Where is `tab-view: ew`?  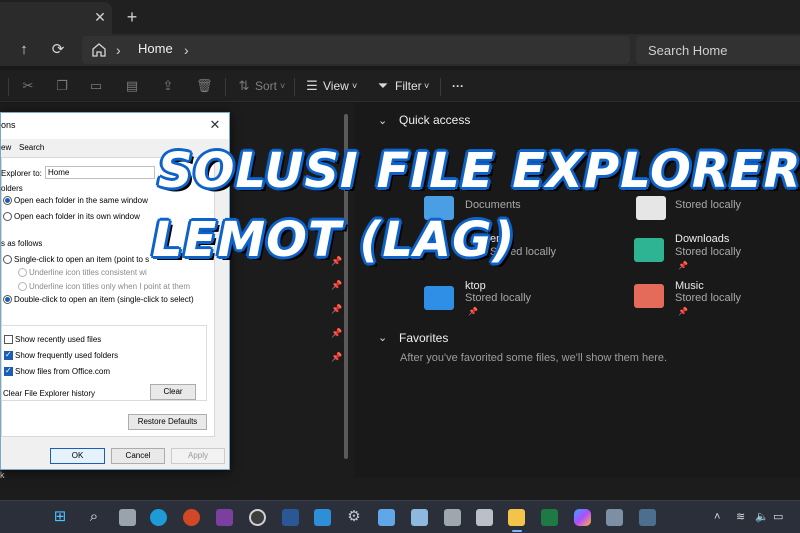
tab-view: ew is located at coordinates (6, 147).